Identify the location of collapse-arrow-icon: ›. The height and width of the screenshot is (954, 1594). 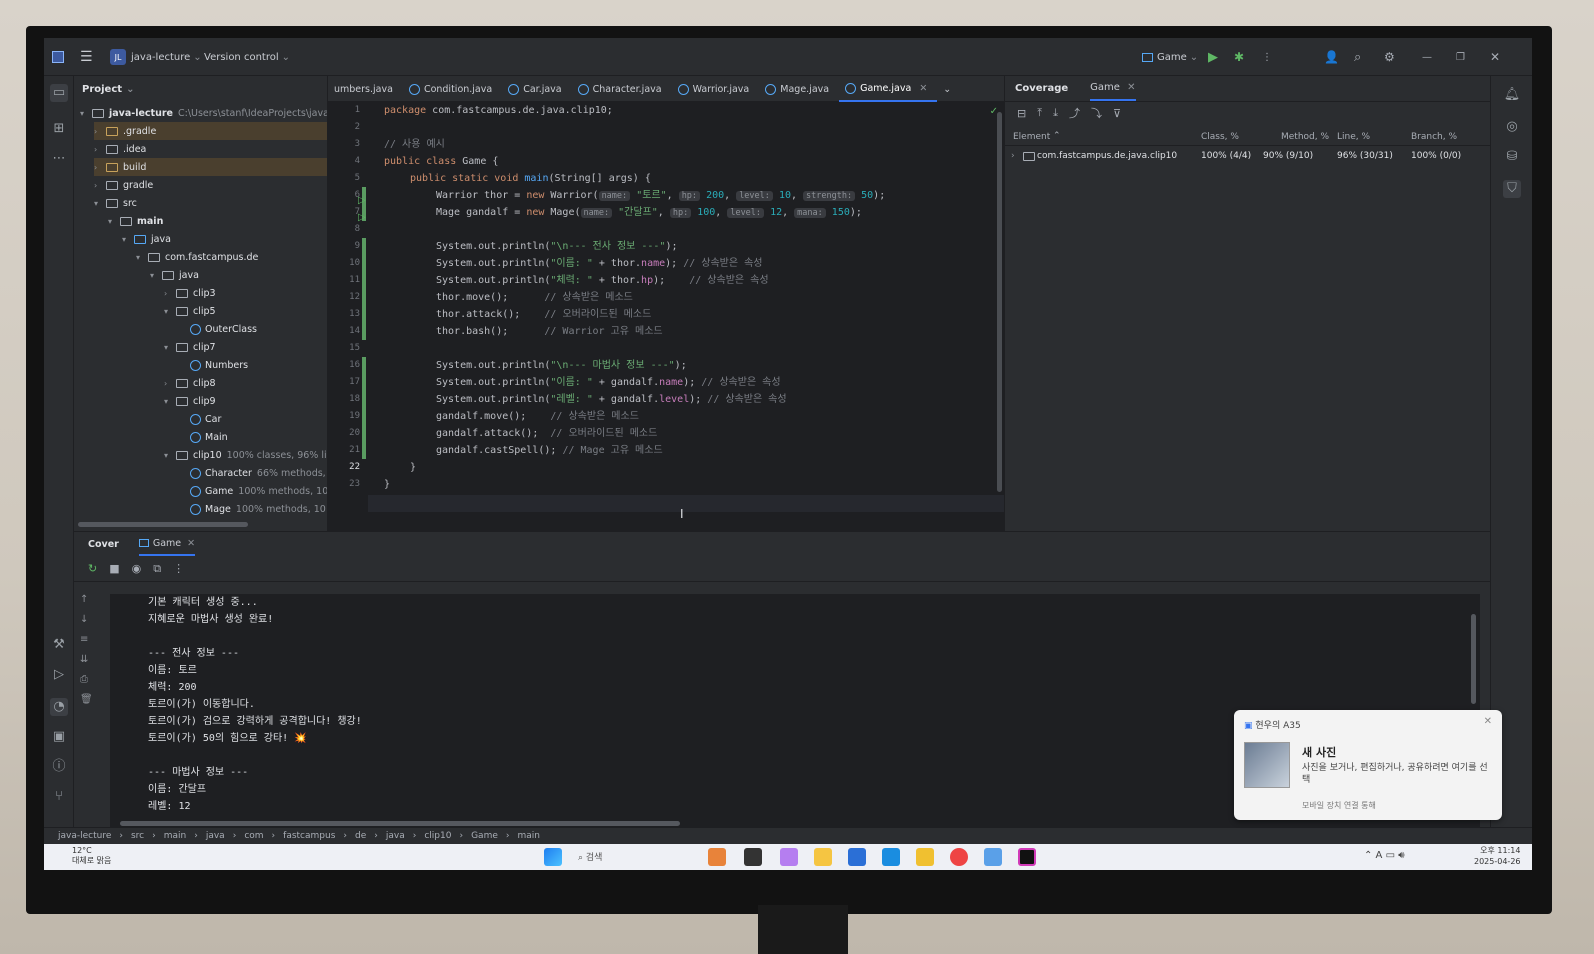
(1013, 156).